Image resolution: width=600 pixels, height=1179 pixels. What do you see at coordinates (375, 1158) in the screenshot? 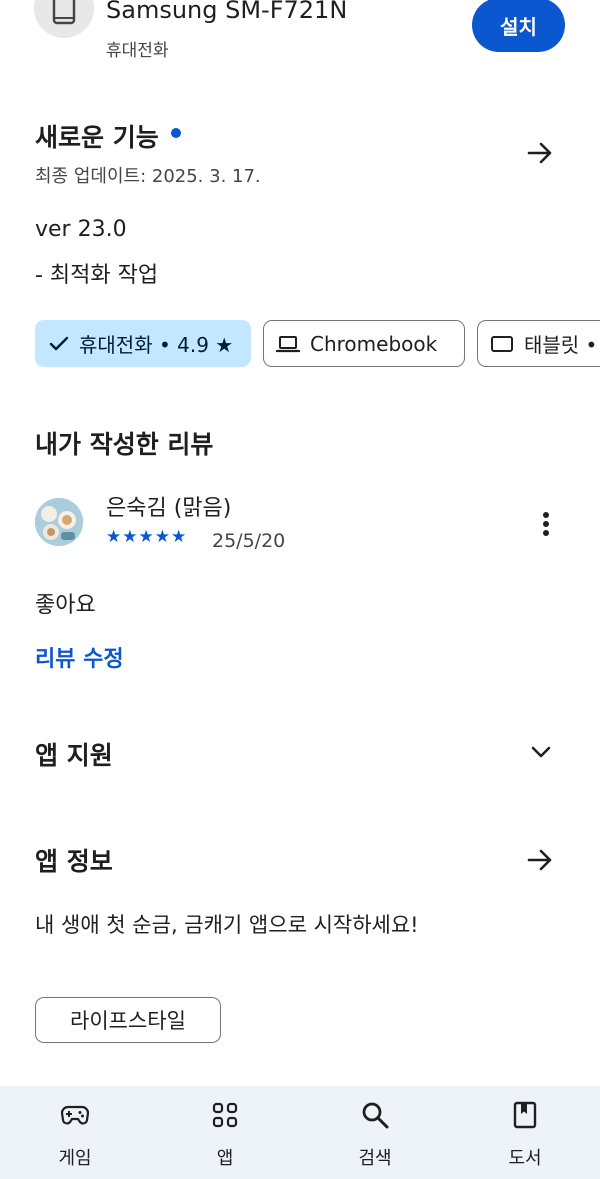
I see `nav-label-search: 검색` at bounding box center [375, 1158].